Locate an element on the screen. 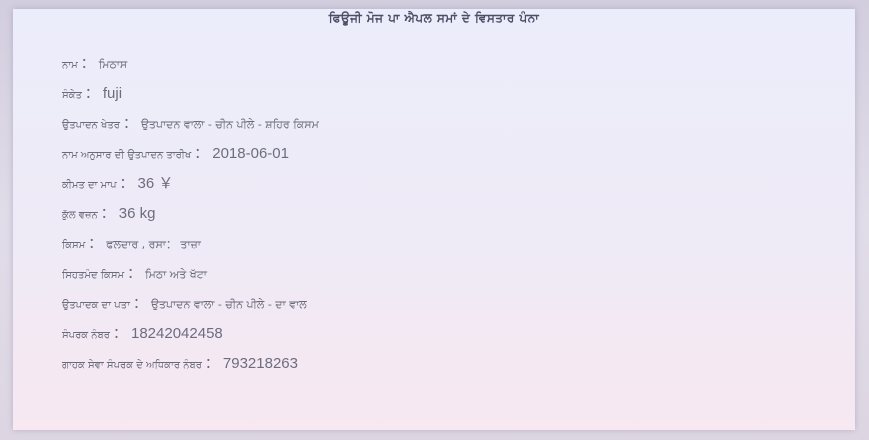  field-row-type: ਕਿਸਮ： ਫਲਦਾਰ , ਰਸਾ： ਤਾਜ਼ਾ is located at coordinates (442, 246).